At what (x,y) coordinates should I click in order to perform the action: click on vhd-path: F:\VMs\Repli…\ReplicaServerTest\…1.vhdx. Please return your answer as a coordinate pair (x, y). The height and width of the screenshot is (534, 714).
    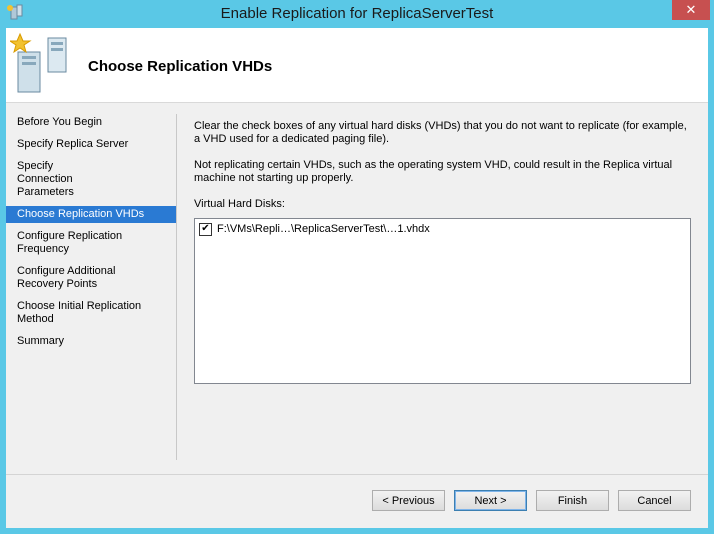
    Looking at the image, I should click on (323, 229).